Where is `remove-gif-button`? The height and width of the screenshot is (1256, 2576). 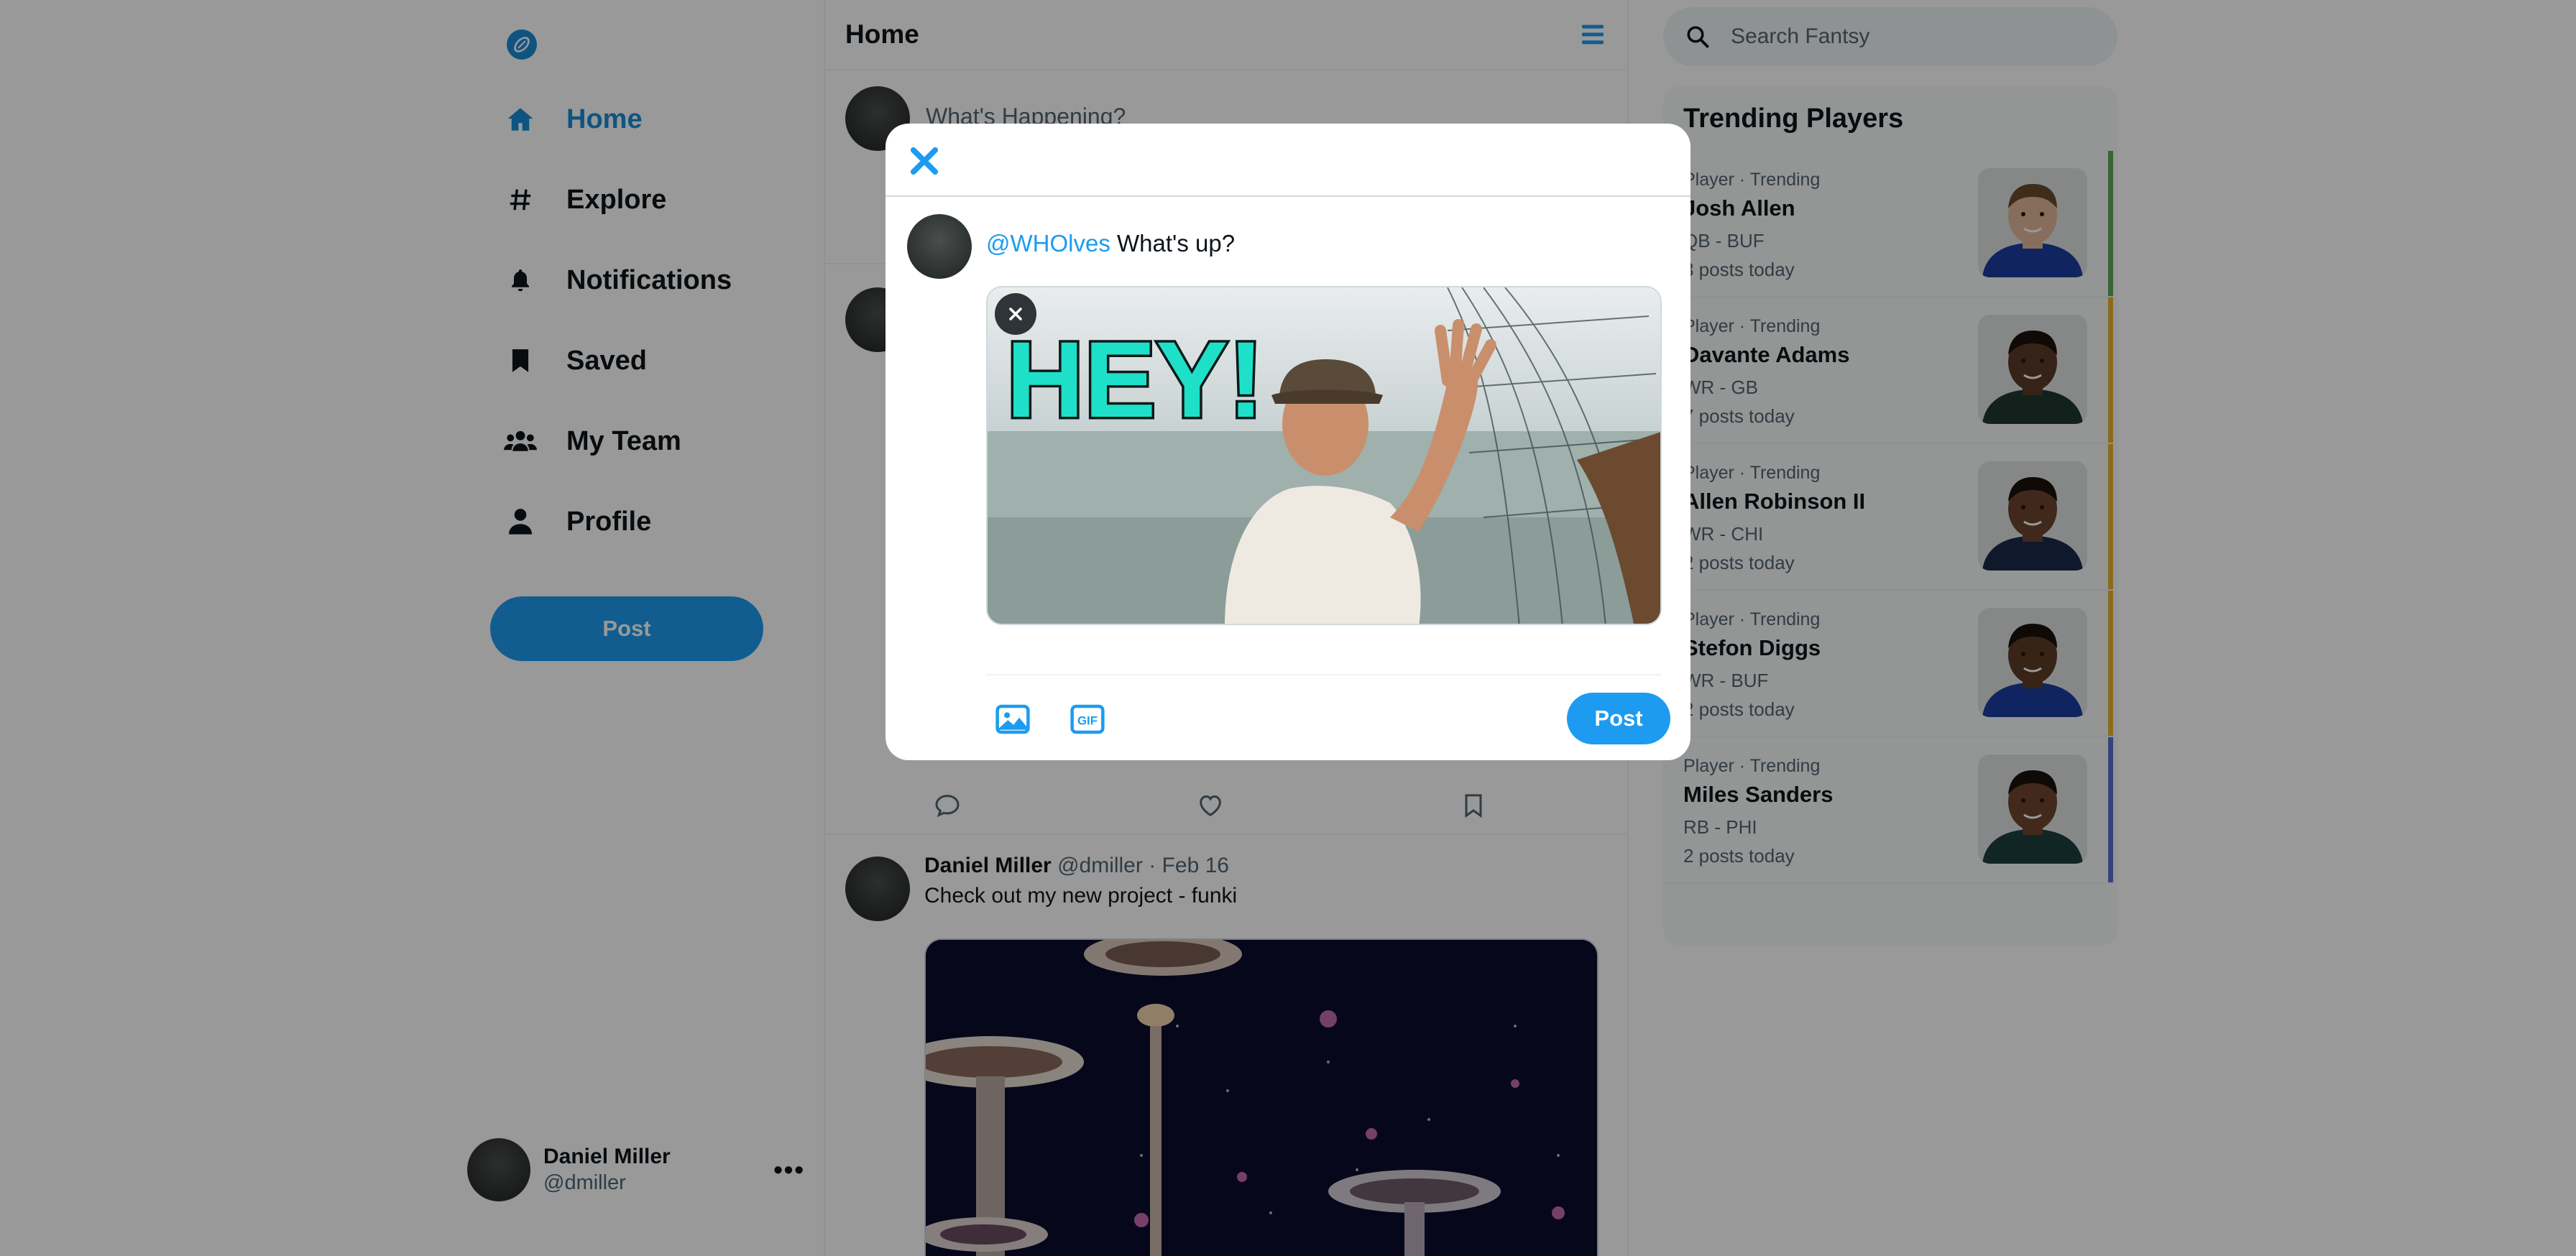 remove-gif-button is located at coordinates (1015, 314).